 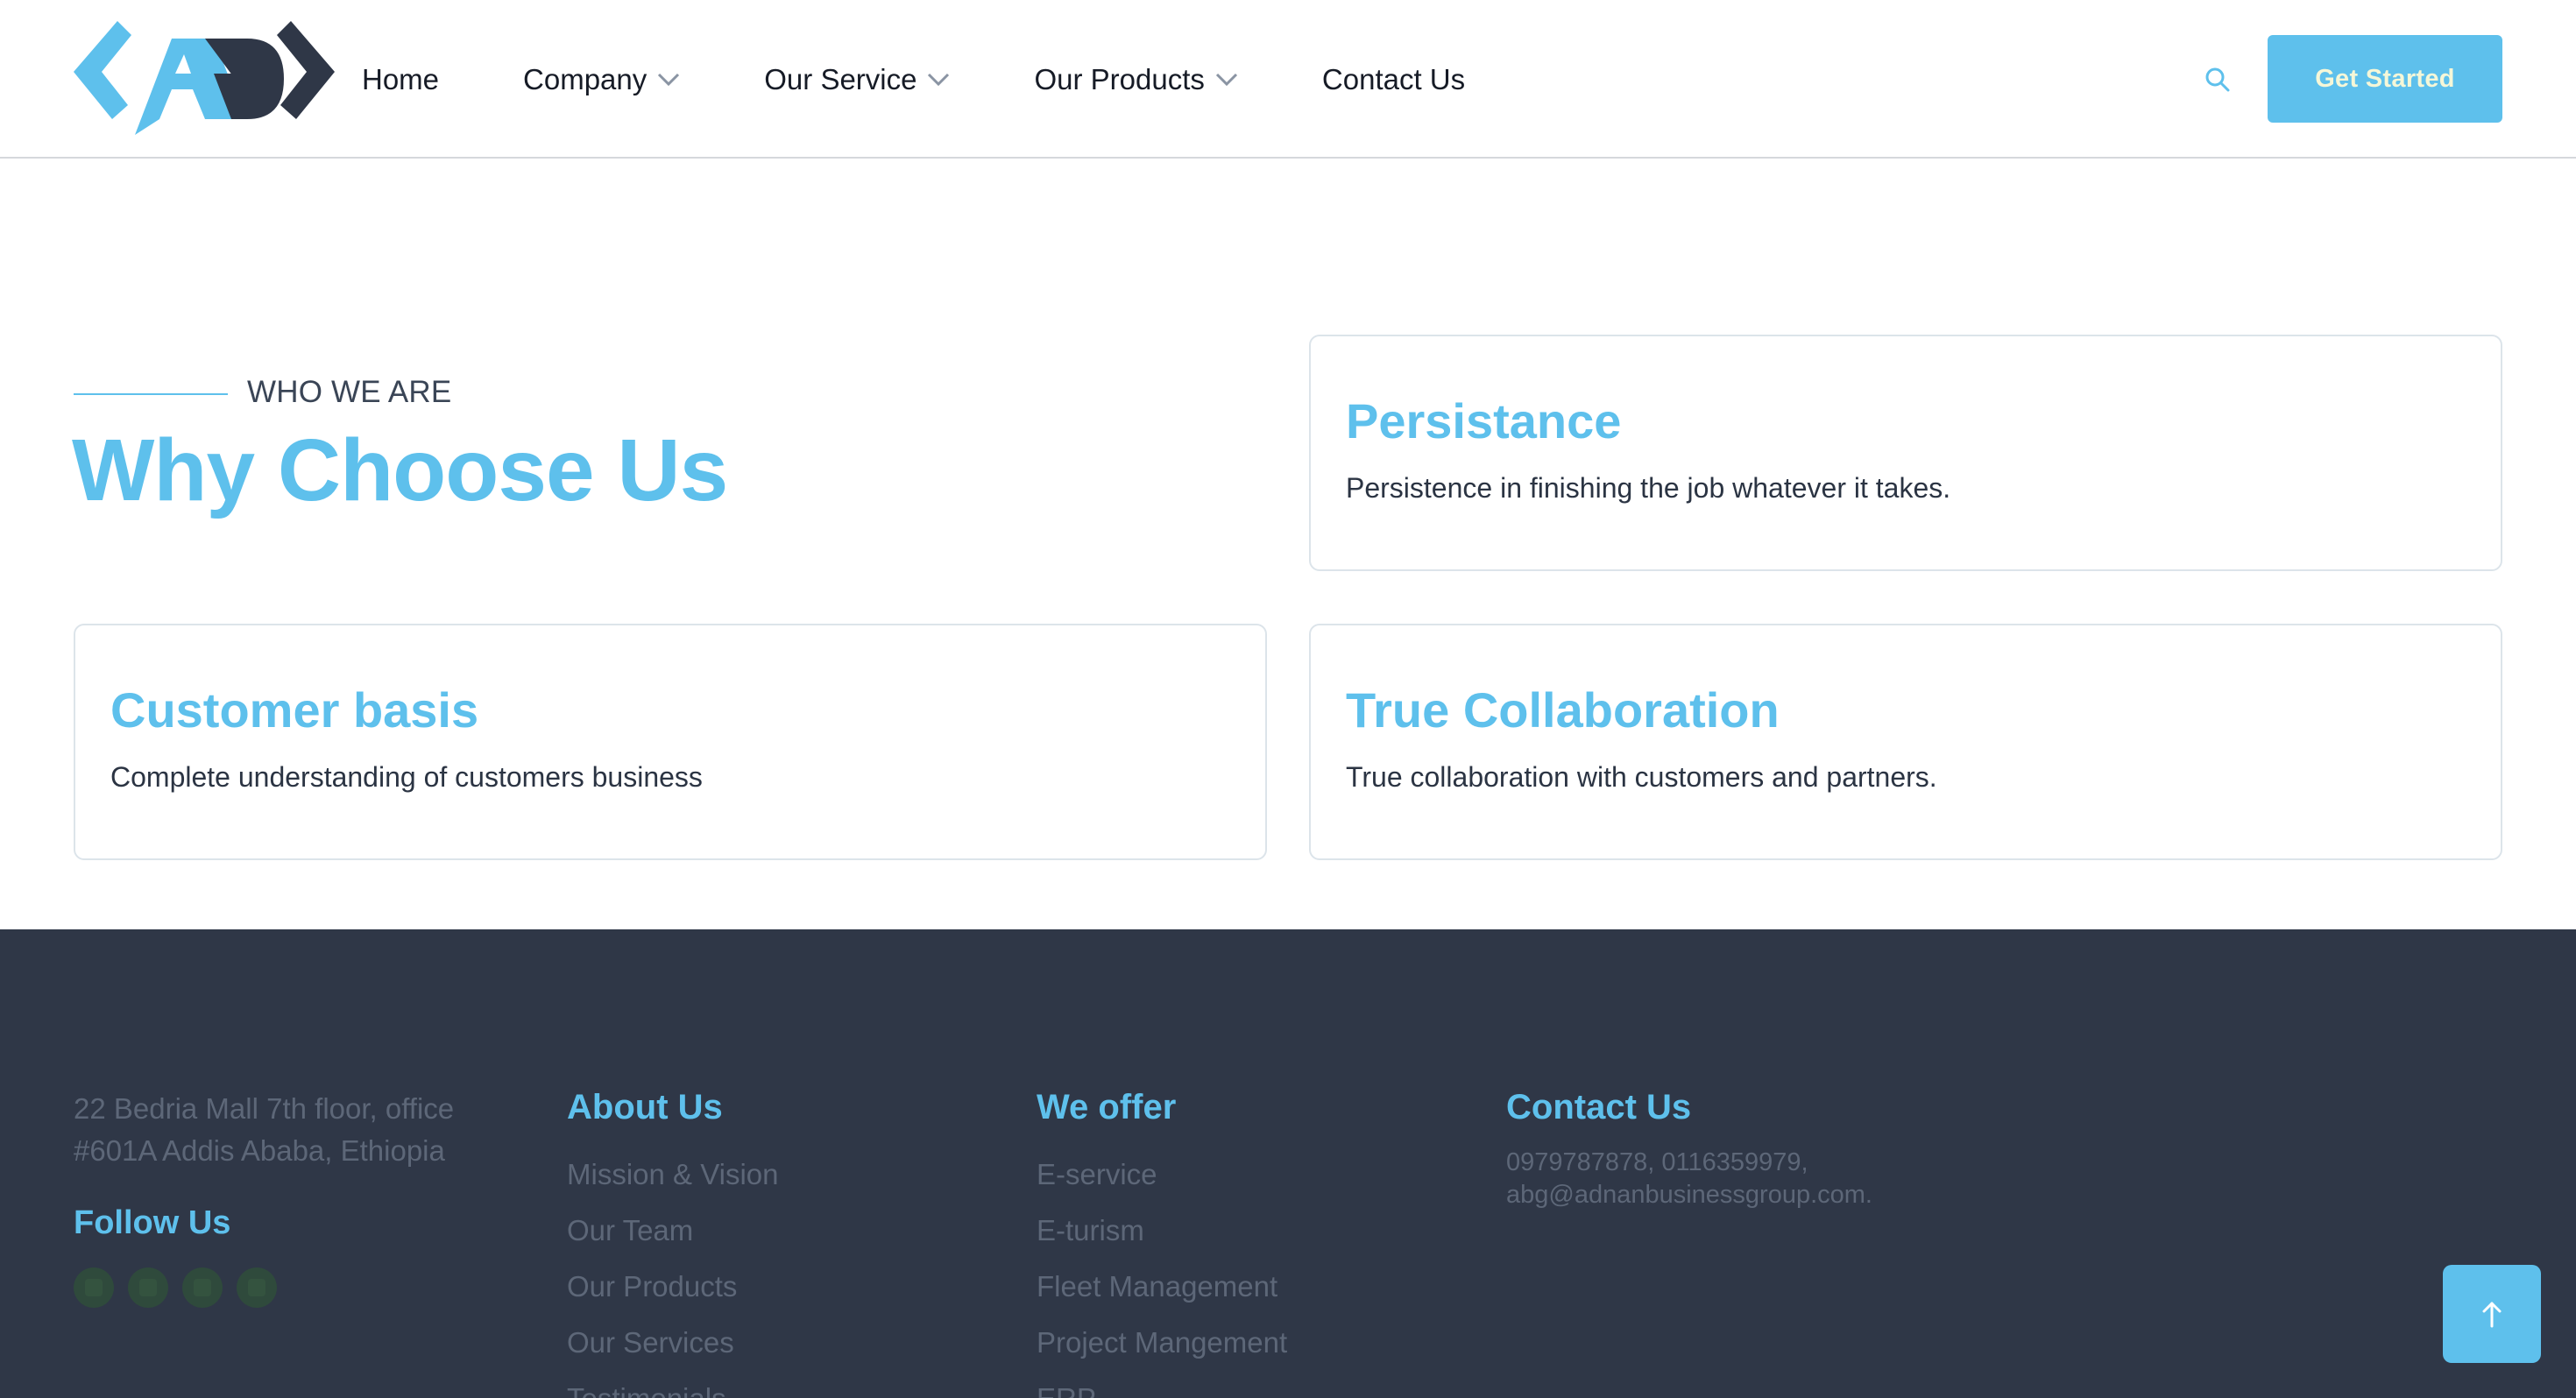 I want to click on nav-company: Company, so click(x=601, y=79).